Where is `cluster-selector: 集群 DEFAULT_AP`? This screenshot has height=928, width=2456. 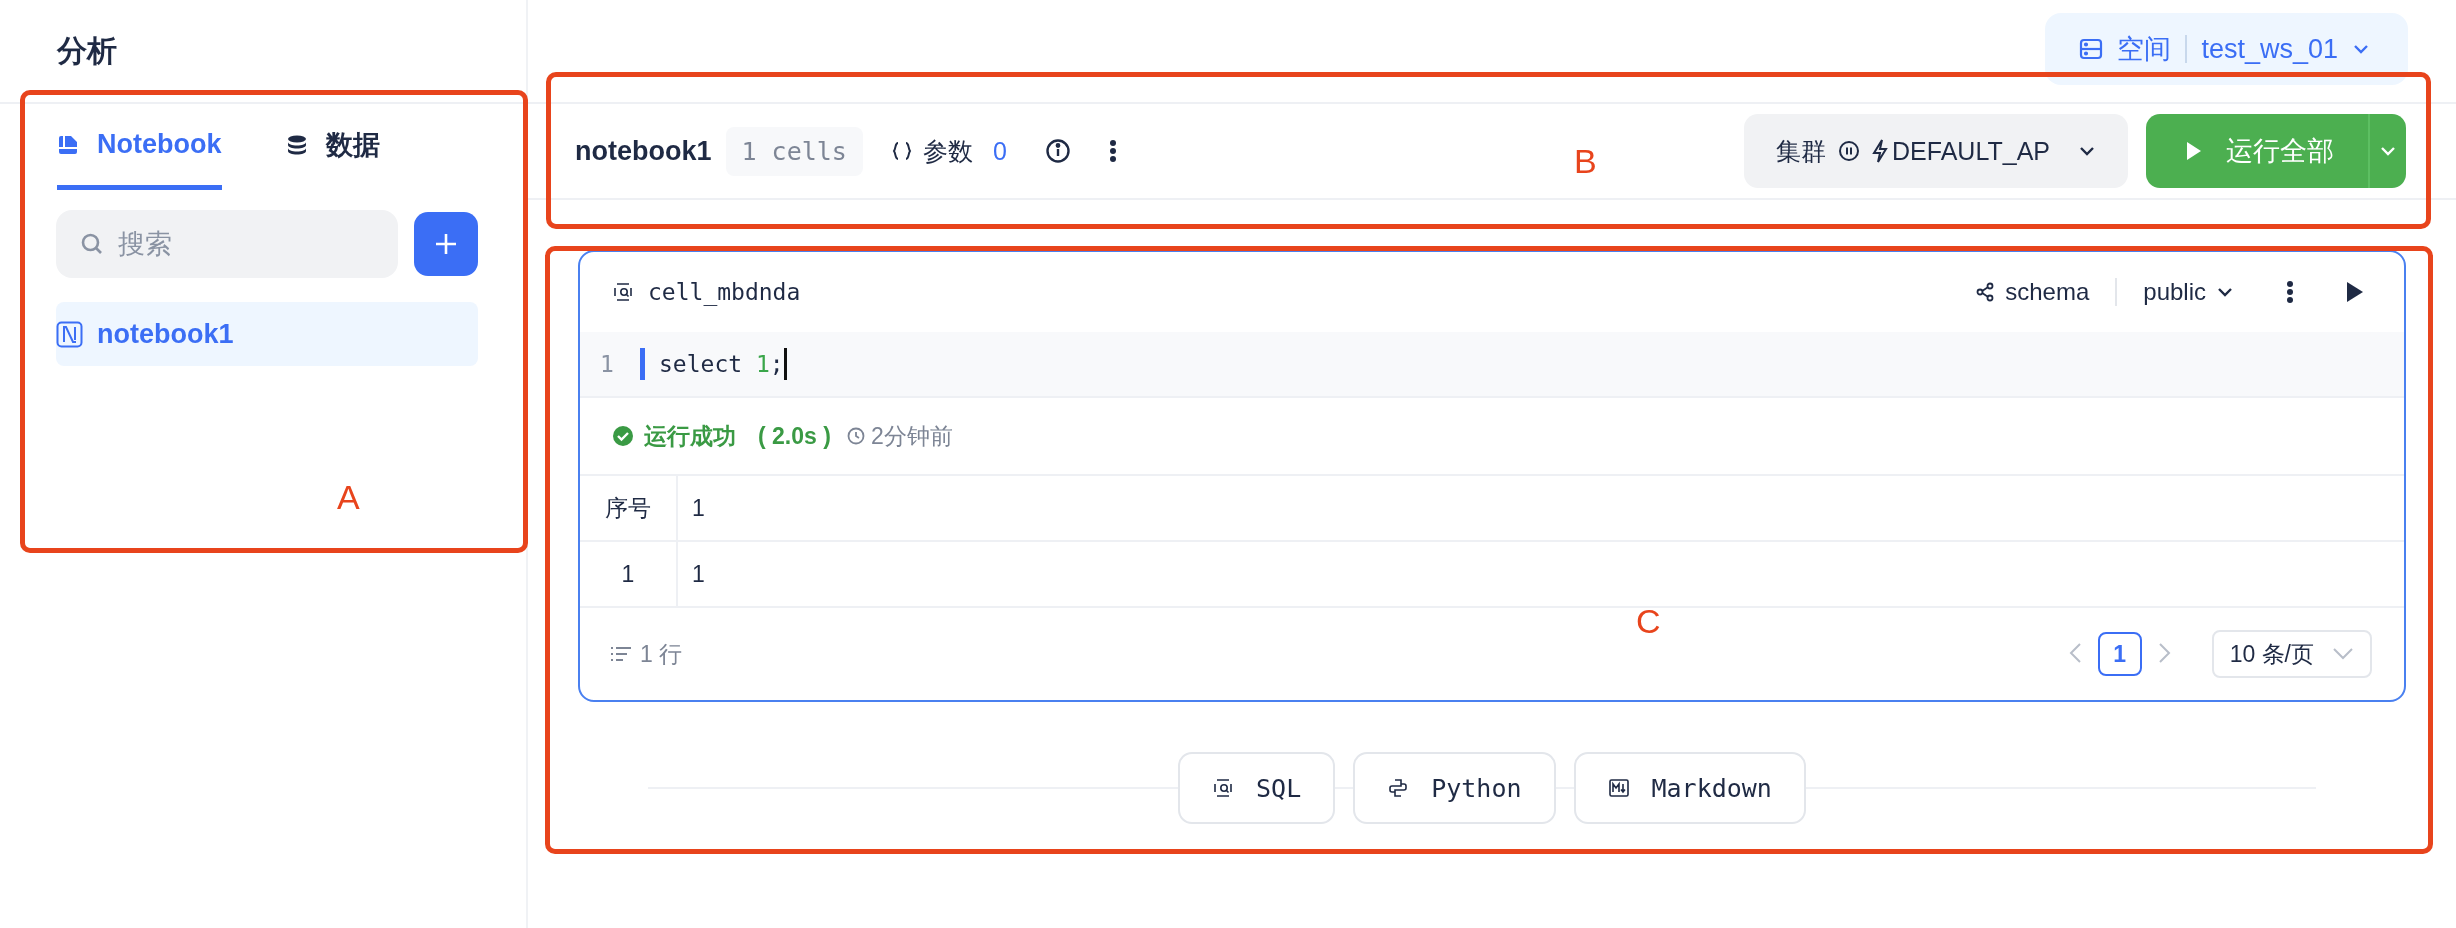
cluster-selector: 集群 DEFAULT_AP is located at coordinates (1936, 151).